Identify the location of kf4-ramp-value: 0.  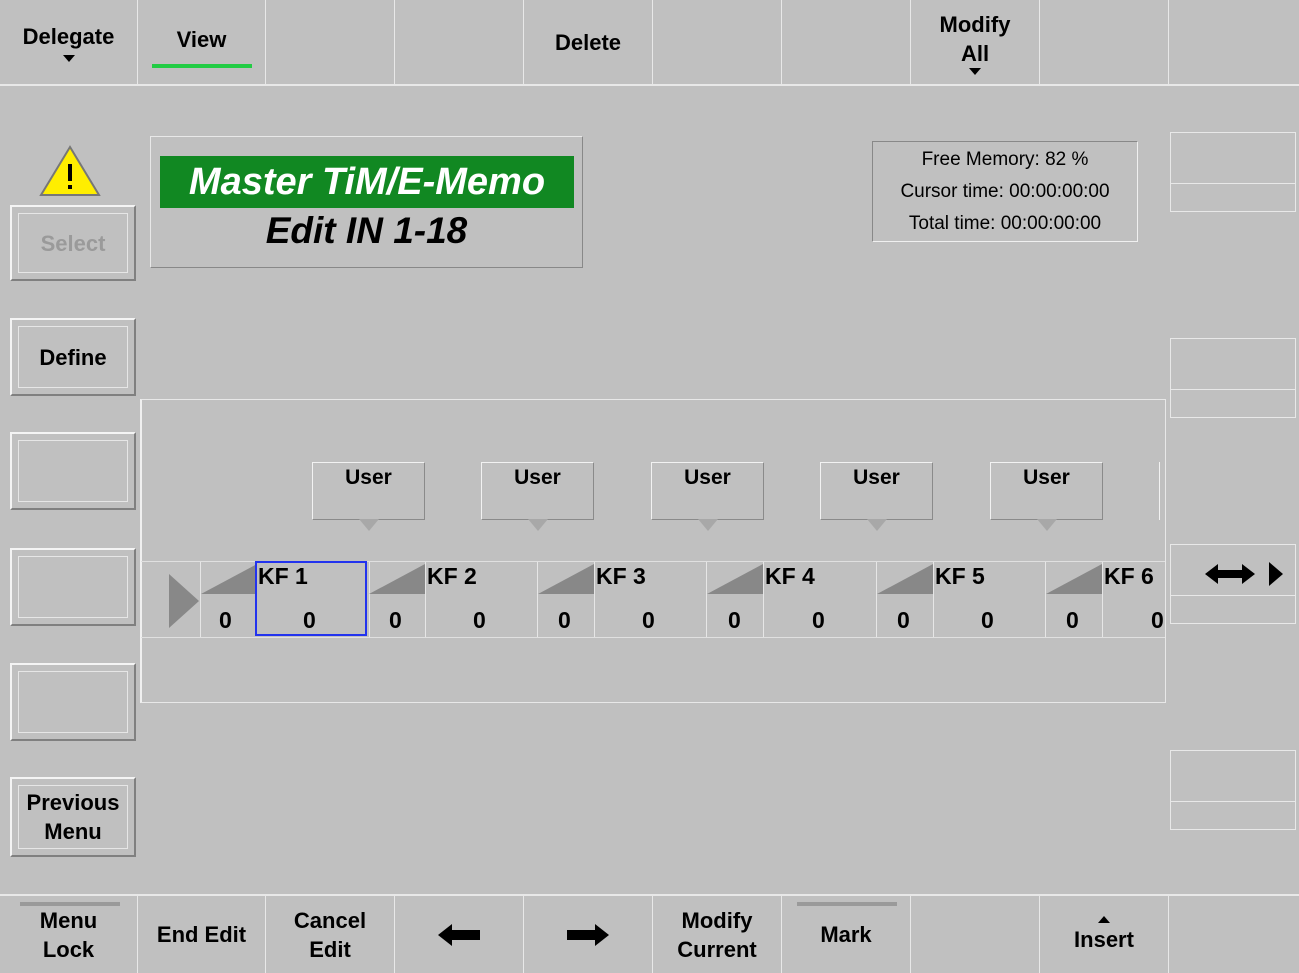
(734, 620).